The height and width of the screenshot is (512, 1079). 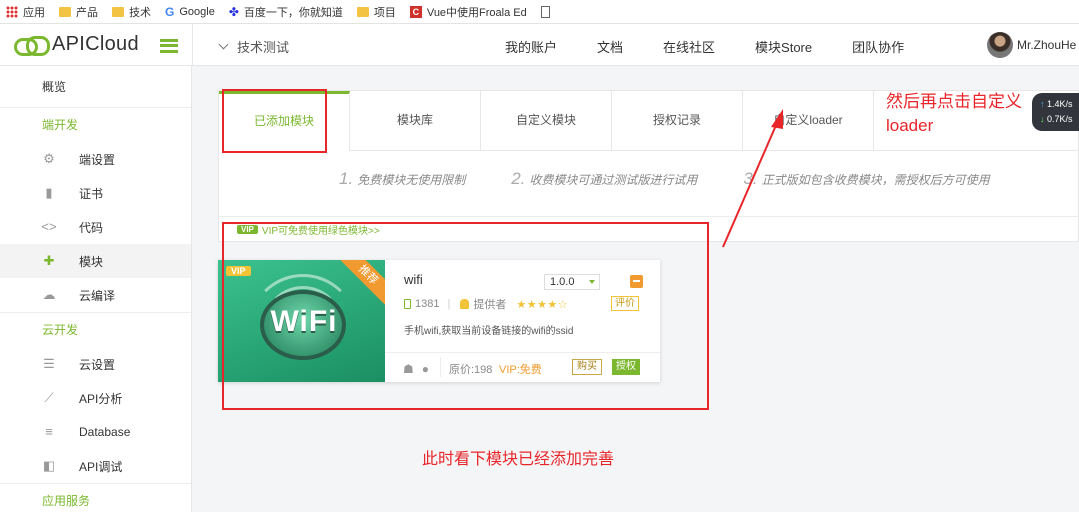 What do you see at coordinates (49, 431) in the screenshot?
I see `database-icon: ≡` at bounding box center [49, 431].